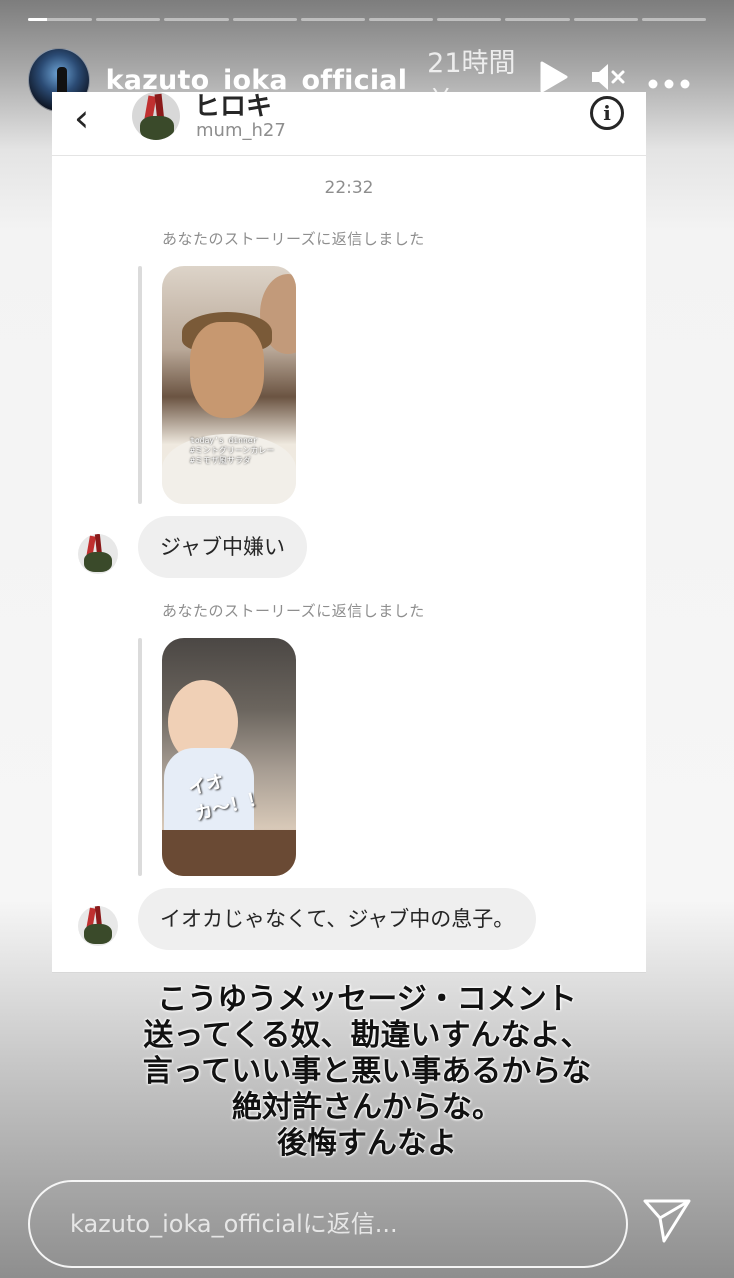 This screenshot has height=1278, width=734. I want to click on back-icon: ‹, so click(82, 118).